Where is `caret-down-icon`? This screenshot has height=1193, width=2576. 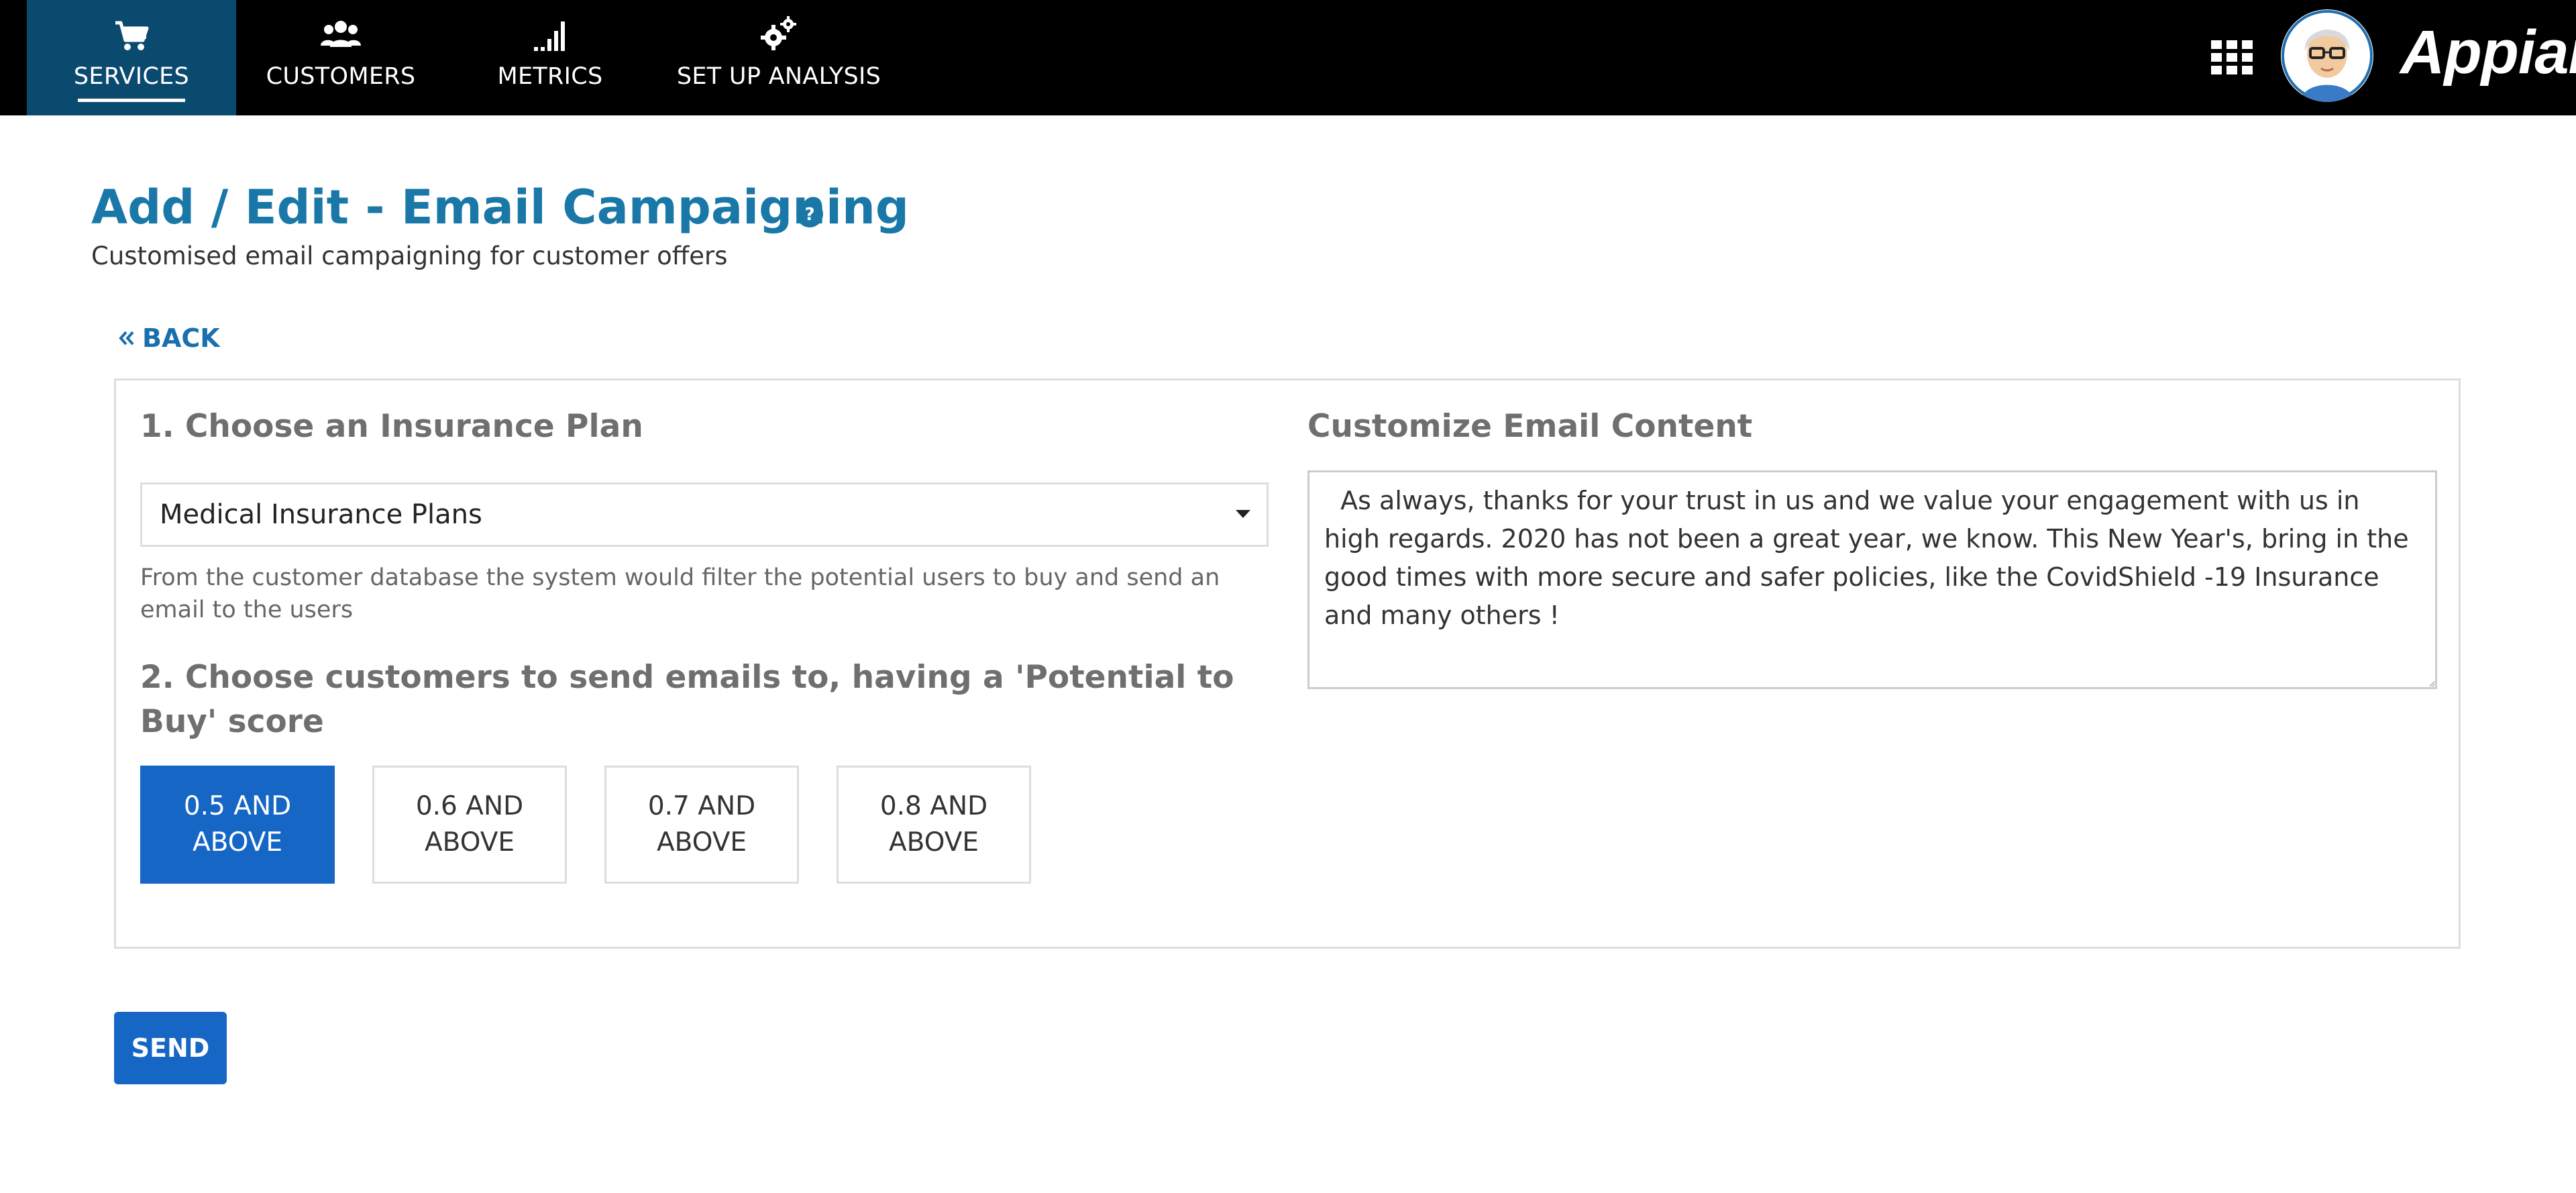
caret-down-icon is located at coordinates (1243, 514).